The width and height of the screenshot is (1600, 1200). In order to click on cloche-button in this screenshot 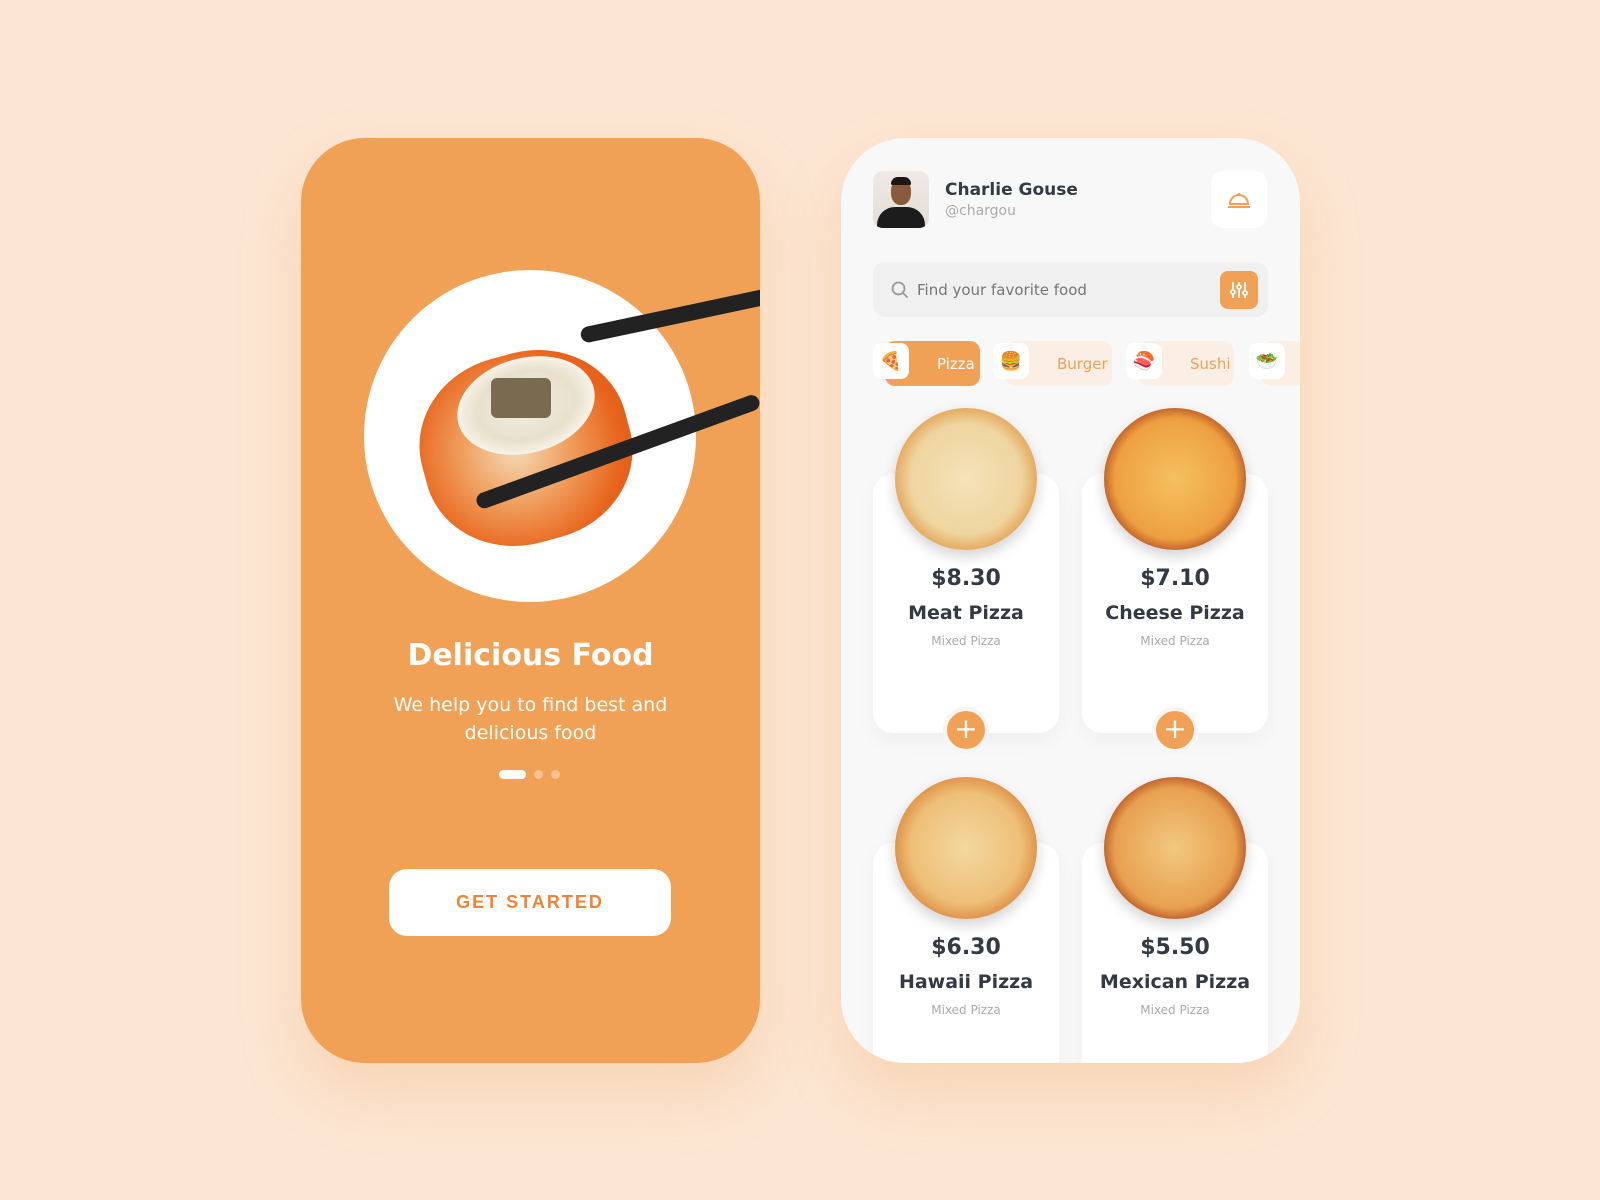, I will do `click(1239, 199)`.